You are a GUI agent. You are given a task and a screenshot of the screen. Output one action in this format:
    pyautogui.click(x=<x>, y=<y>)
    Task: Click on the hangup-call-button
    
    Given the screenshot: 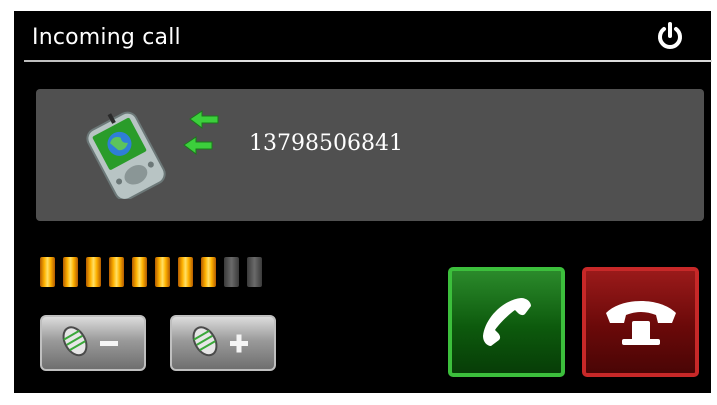 What is the action you would take?
    pyautogui.click(x=640, y=322)
    